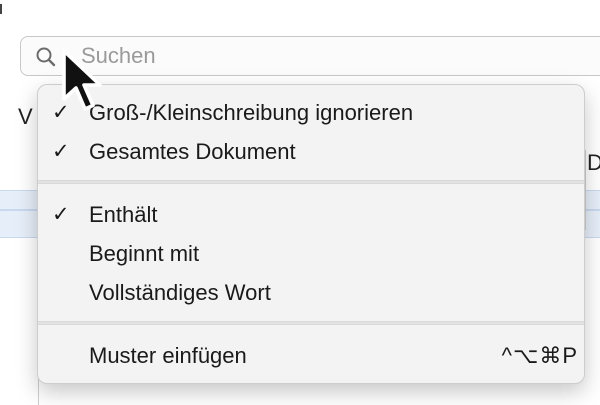  What do you see at coordinates (1, 9) in the screenshot?
I see `window-corner-mark` at bounding box center [1, 9].